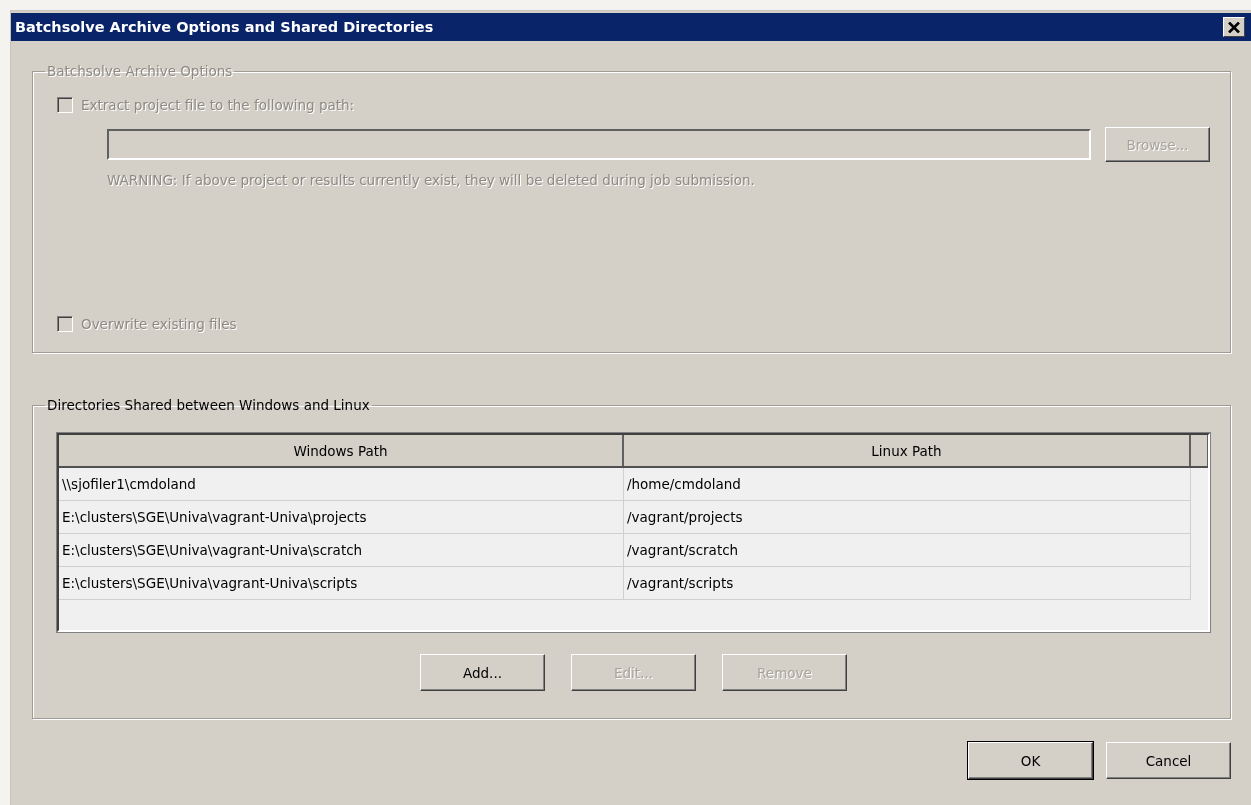  Describe the element at coordinates (907, 484) in the screenshot. I see `table-cell: /home/cmdoland` at that location.